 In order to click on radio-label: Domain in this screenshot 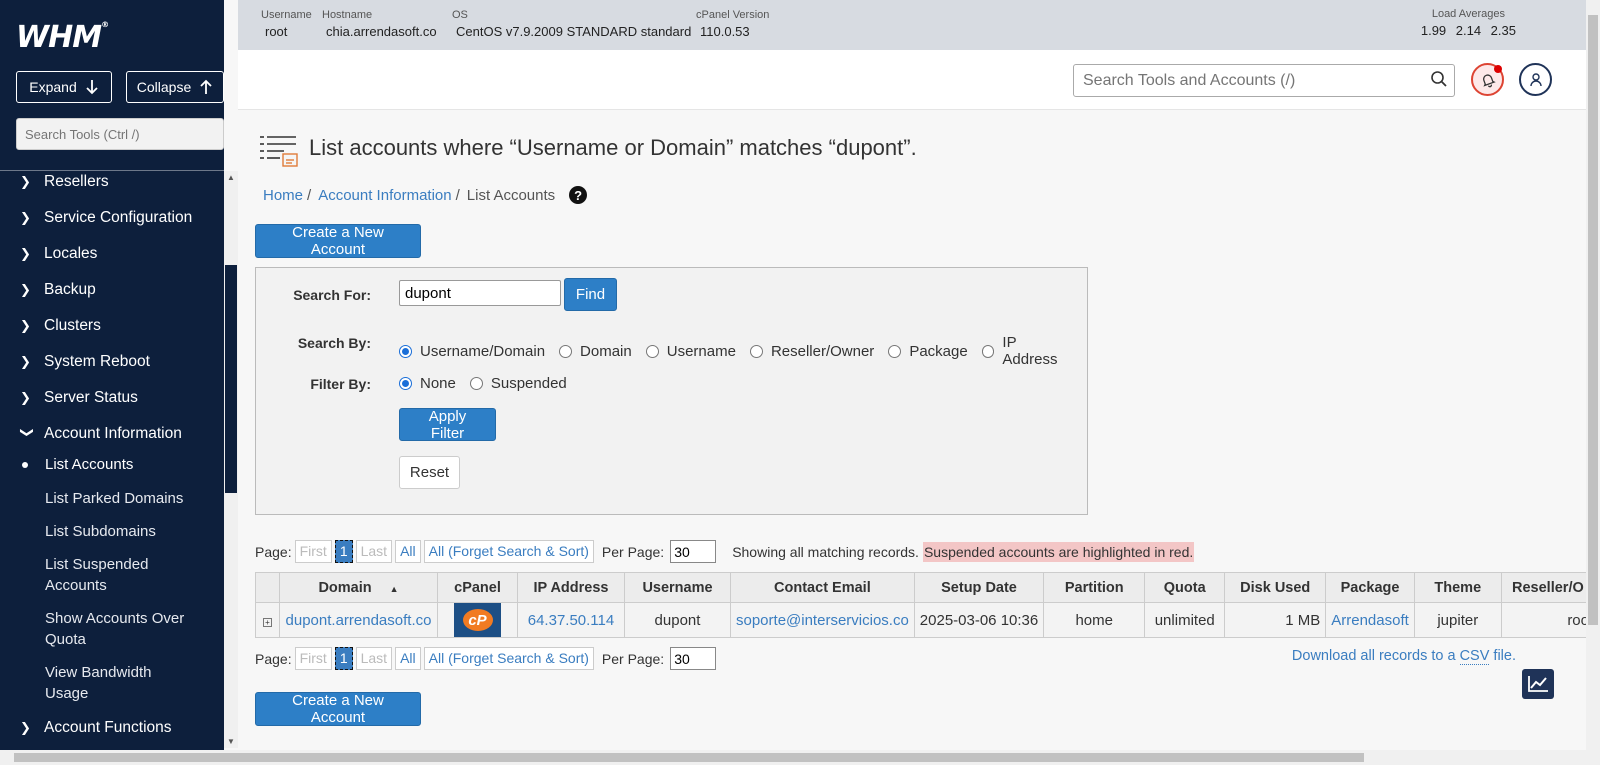, I will do `click(606, 351)`.